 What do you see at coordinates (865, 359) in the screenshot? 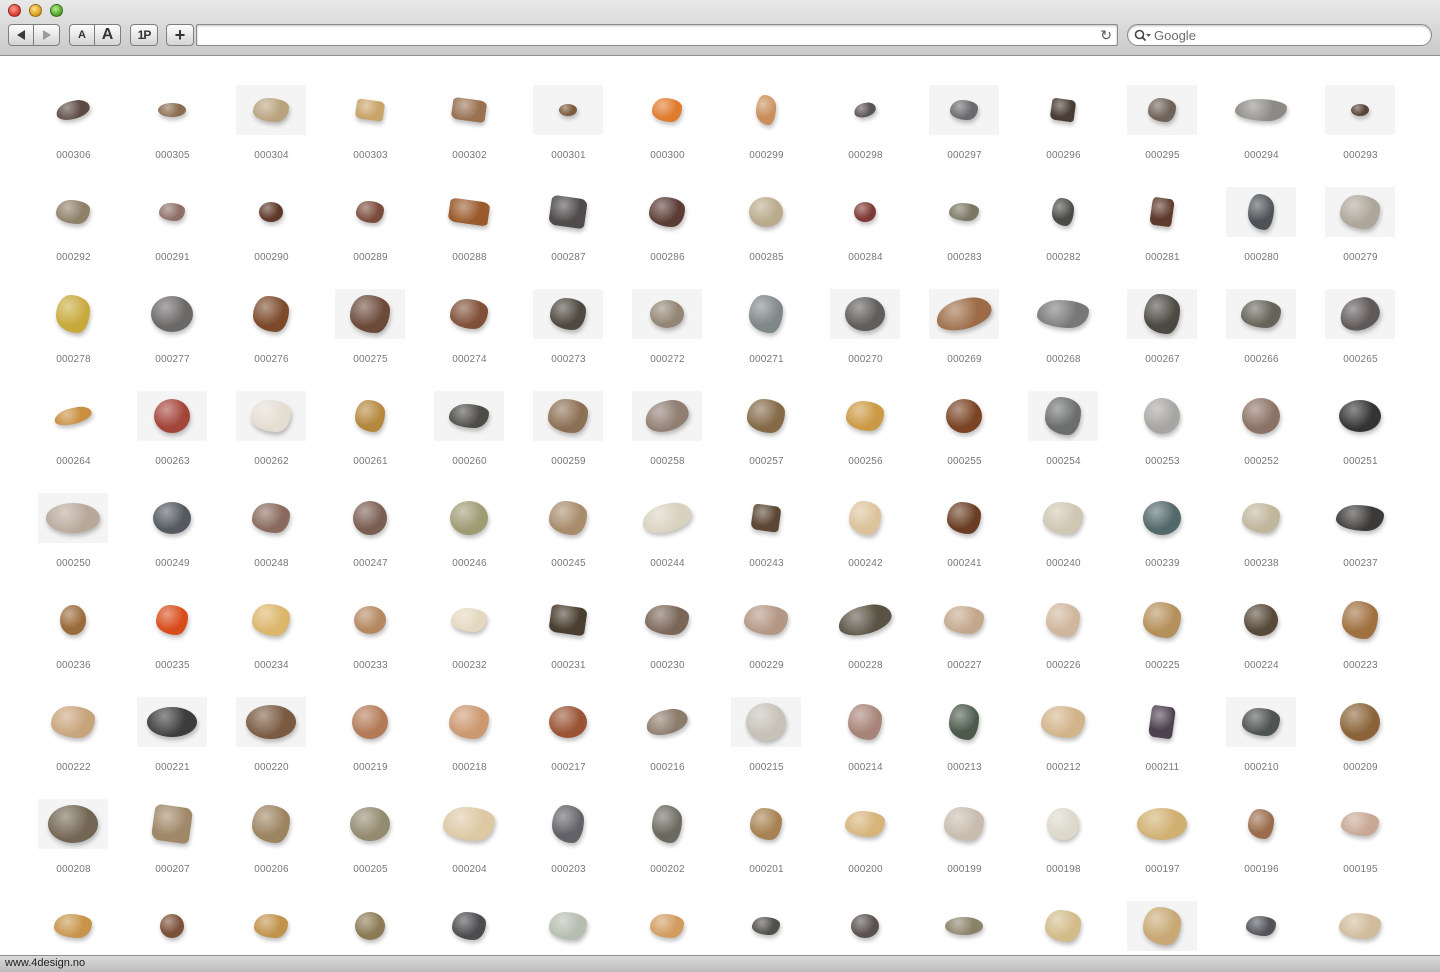
I see `item-number-label: 000270` at bounding box center [865, 359].